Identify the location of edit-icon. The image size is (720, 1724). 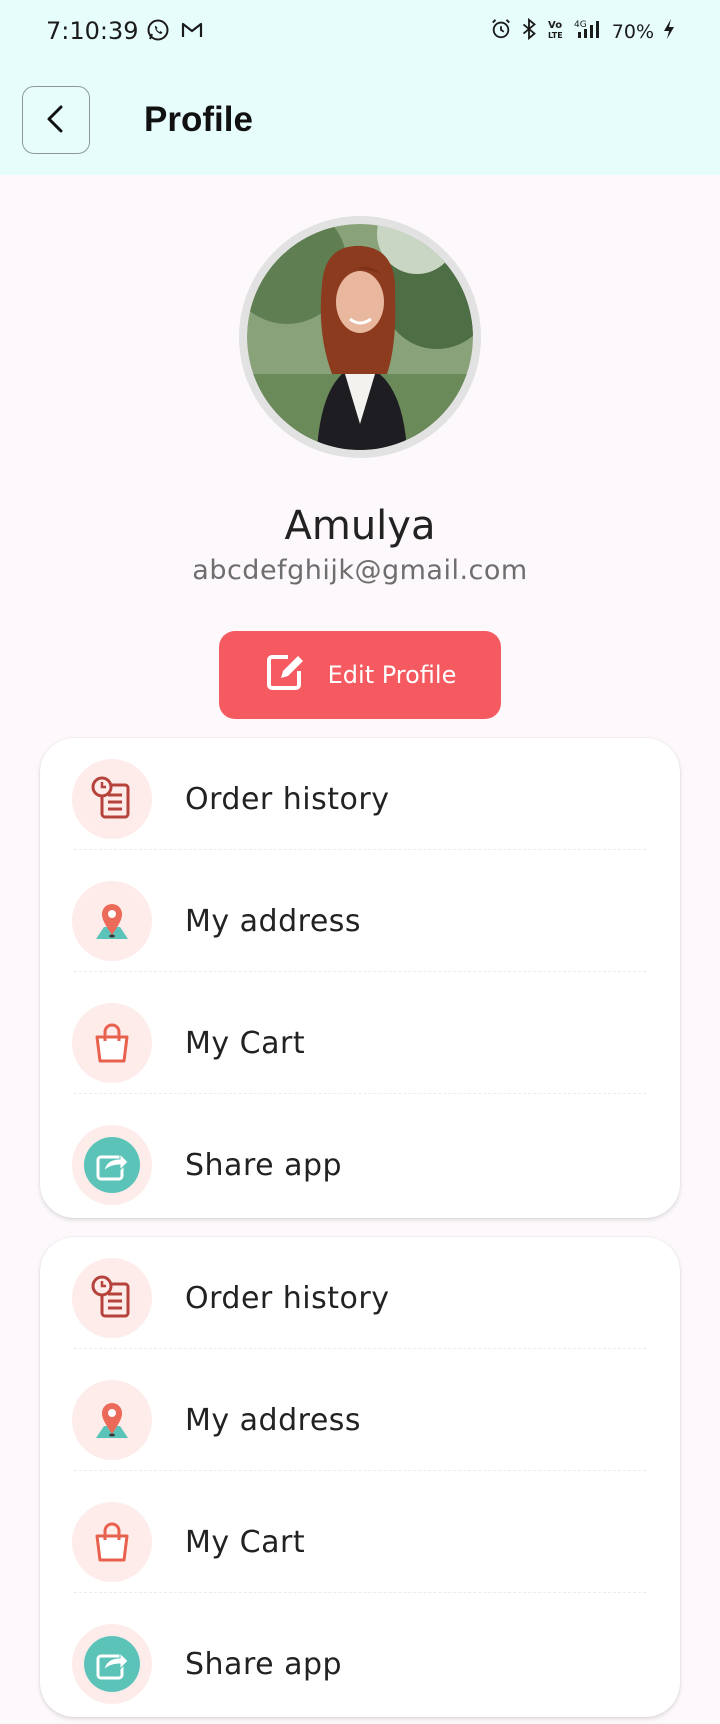
(285, 675).